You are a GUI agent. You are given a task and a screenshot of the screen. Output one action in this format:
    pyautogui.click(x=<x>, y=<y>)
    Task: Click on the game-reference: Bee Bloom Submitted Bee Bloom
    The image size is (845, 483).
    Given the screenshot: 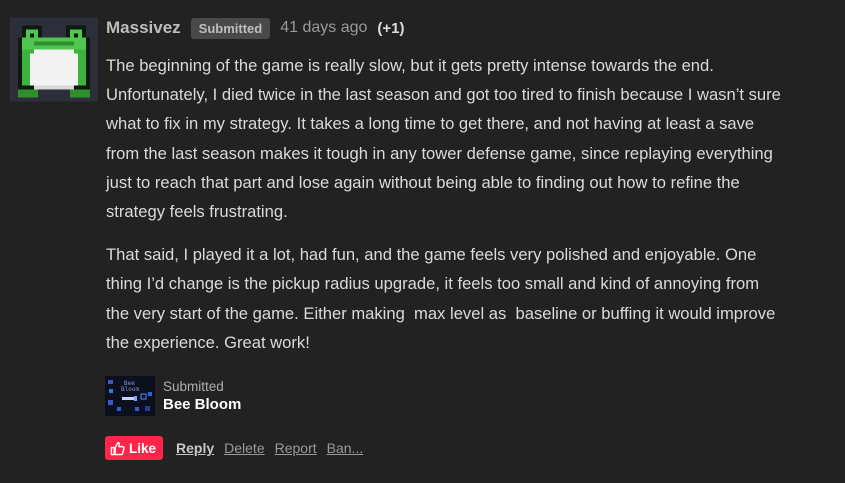 What is the action you would take?
    pyautogui.click(x=173, y=396)
    